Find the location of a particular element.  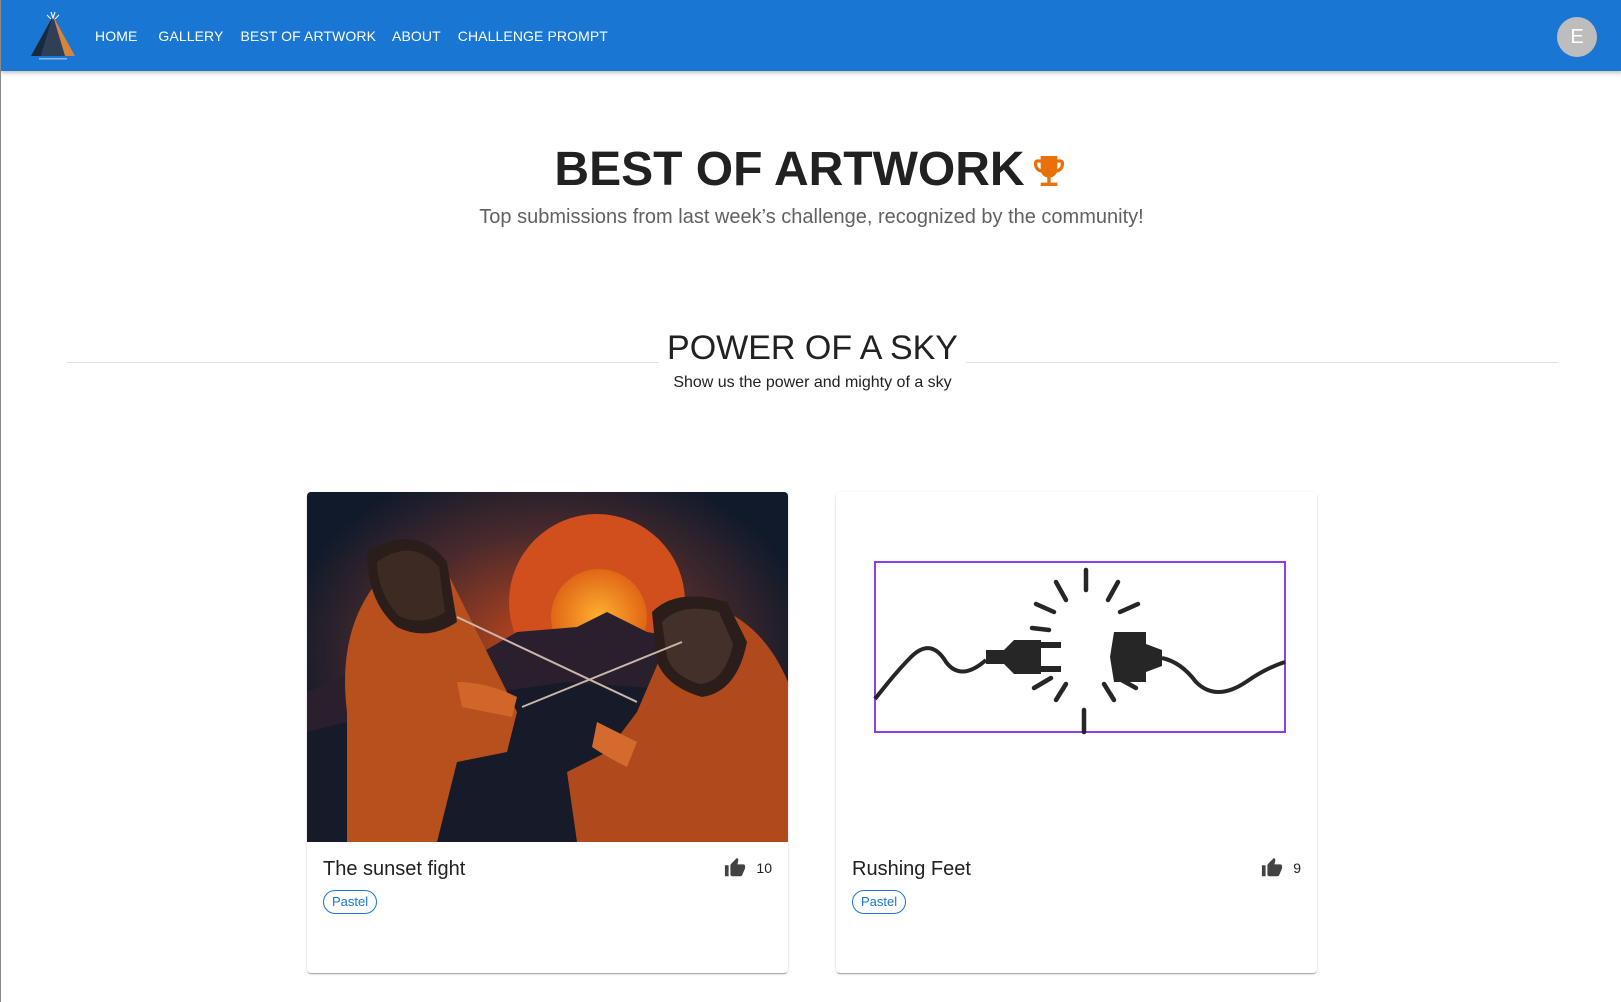

artwork-logo-icon is located at coordinates (53, 36).